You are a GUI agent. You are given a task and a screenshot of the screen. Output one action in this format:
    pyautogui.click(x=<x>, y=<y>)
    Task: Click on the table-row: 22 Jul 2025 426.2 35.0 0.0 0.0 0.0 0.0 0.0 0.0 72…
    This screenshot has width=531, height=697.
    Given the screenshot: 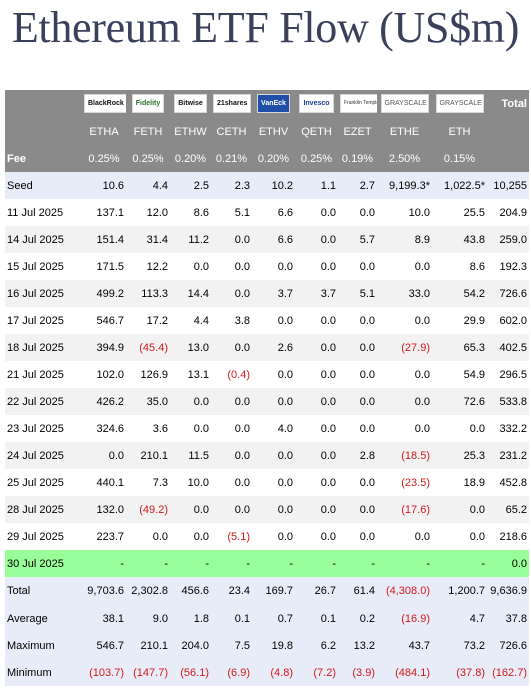 What is the action you would take?
    pyautogui.click(x=267, y=401)
    